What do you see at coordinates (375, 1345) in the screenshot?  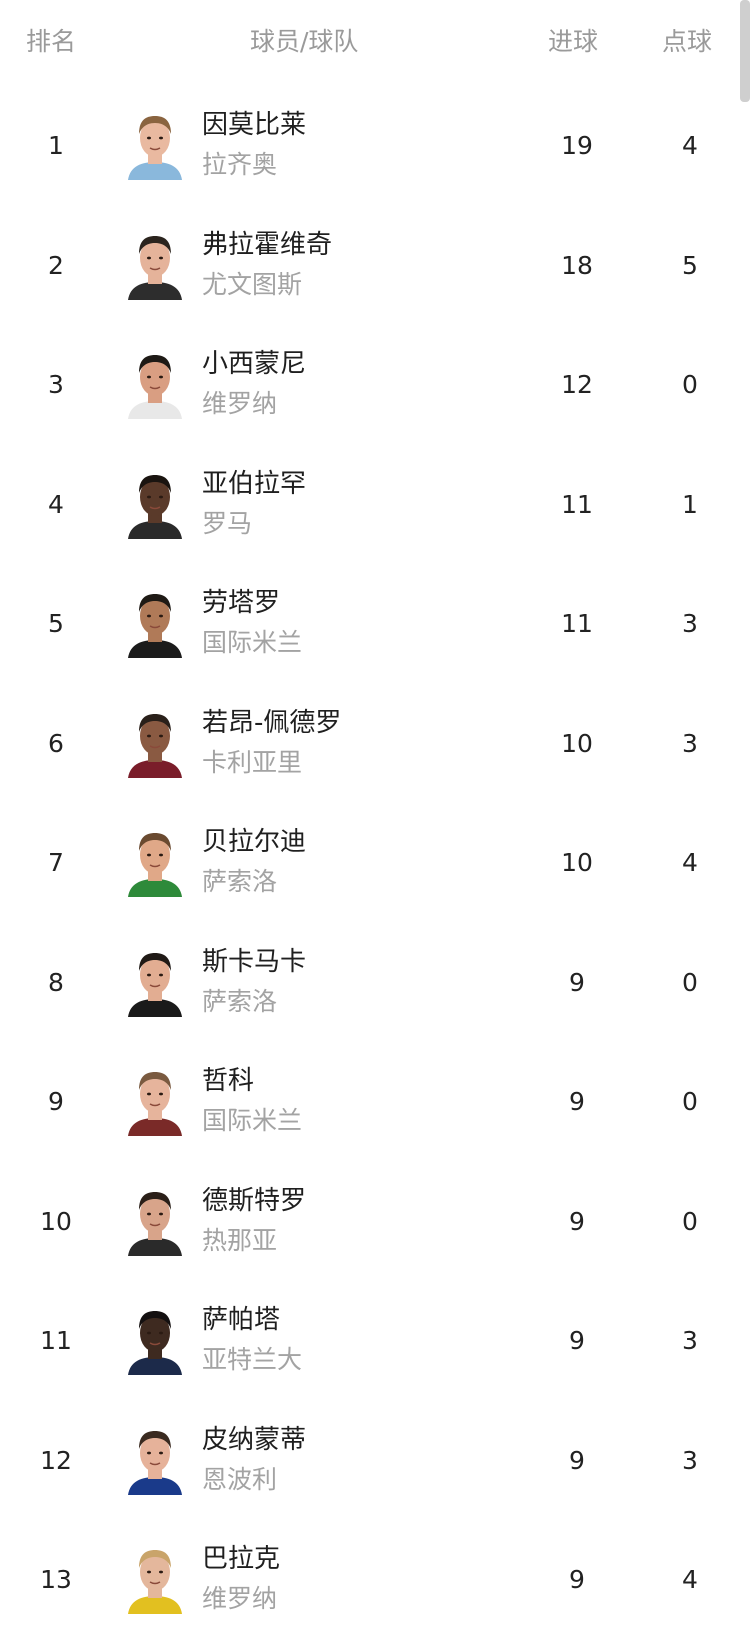 I see `table-row: 11 萨帕塔 亚特兰大 9 3` at bounding box center [375, 1345].